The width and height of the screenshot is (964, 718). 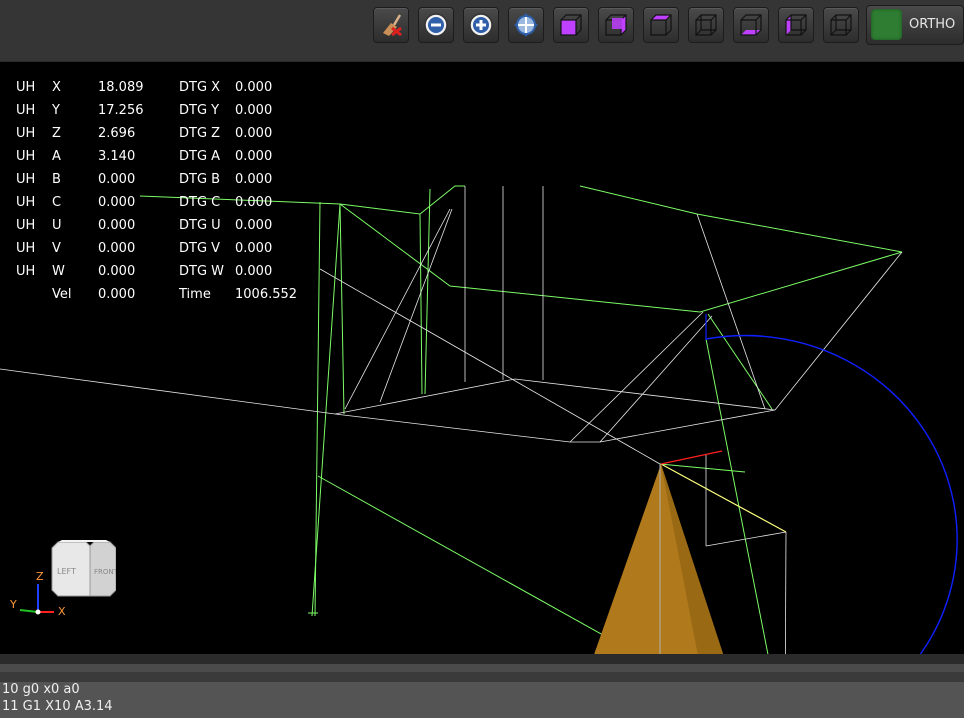 What do you see at coordinates (56, 110) in the screenshot?
I see `dro-axis: Y` at bounding box center [56, 110].